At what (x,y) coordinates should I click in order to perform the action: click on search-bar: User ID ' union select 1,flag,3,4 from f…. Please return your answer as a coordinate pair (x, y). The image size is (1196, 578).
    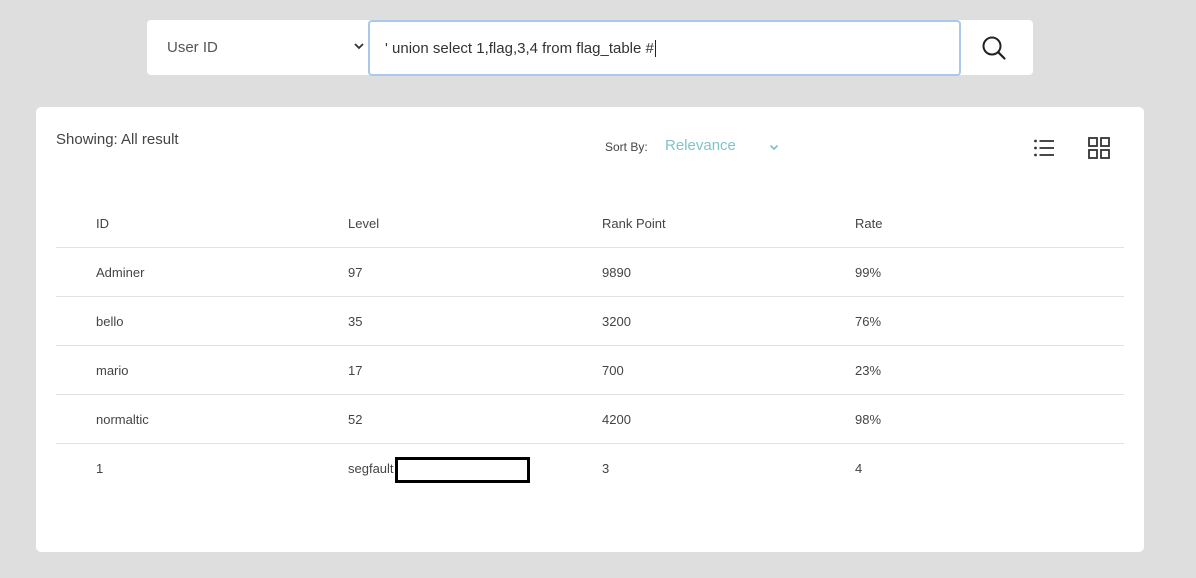
    Looking at the image, I should click on (590, 48).